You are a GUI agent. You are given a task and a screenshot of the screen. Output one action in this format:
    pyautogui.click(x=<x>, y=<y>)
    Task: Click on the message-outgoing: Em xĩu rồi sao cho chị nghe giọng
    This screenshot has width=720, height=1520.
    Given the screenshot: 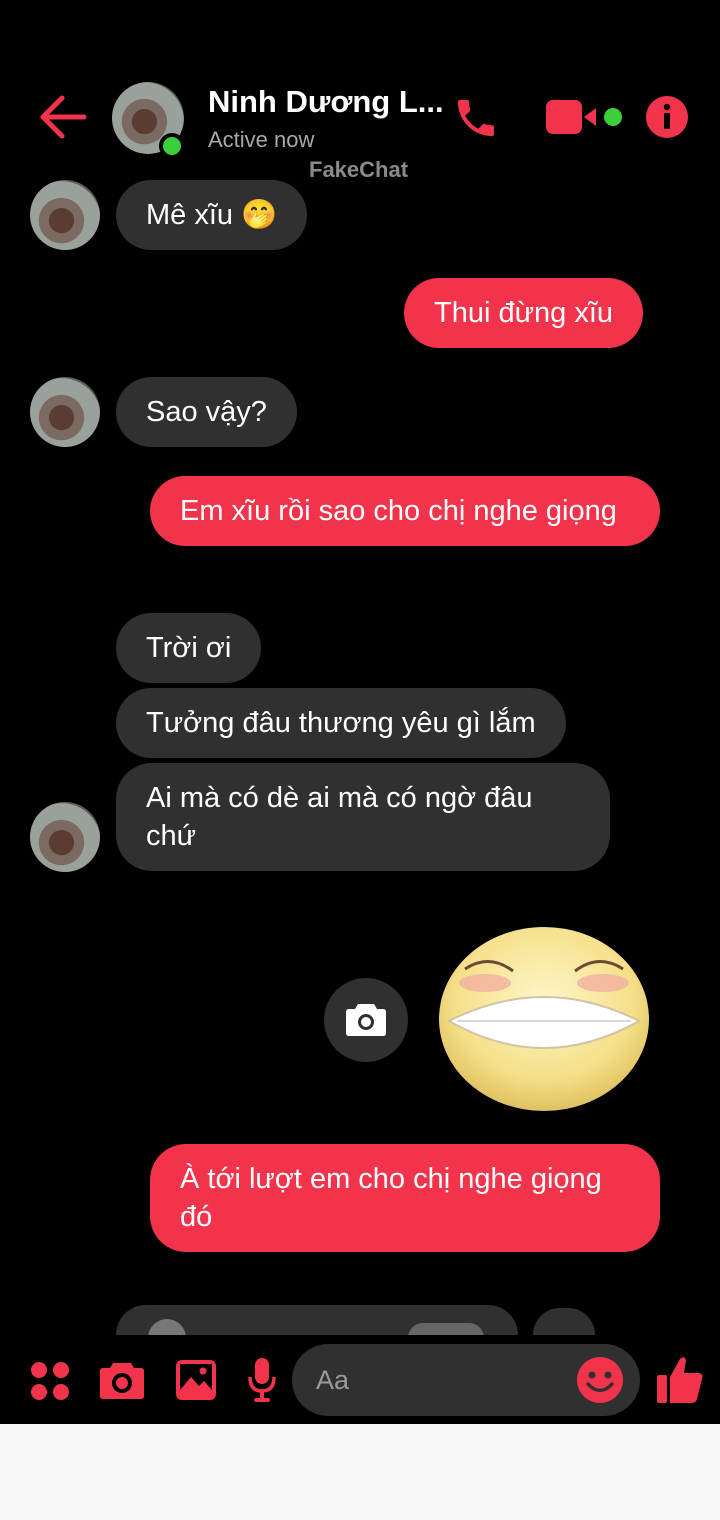 What is the action you would take?
    pyautogui.click(x=405, y=511)
    